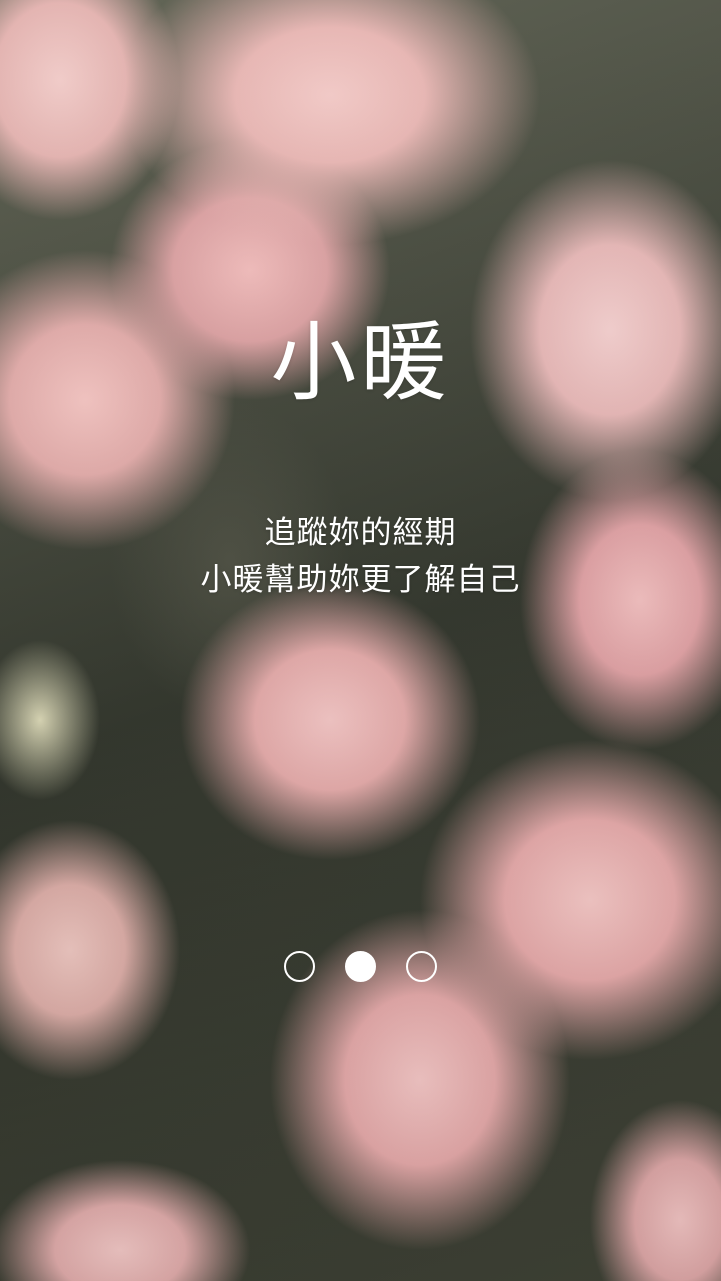  Describe the element at coordinates (360, 363) in the screenshot. I see `app-title: 小暖` at that location.